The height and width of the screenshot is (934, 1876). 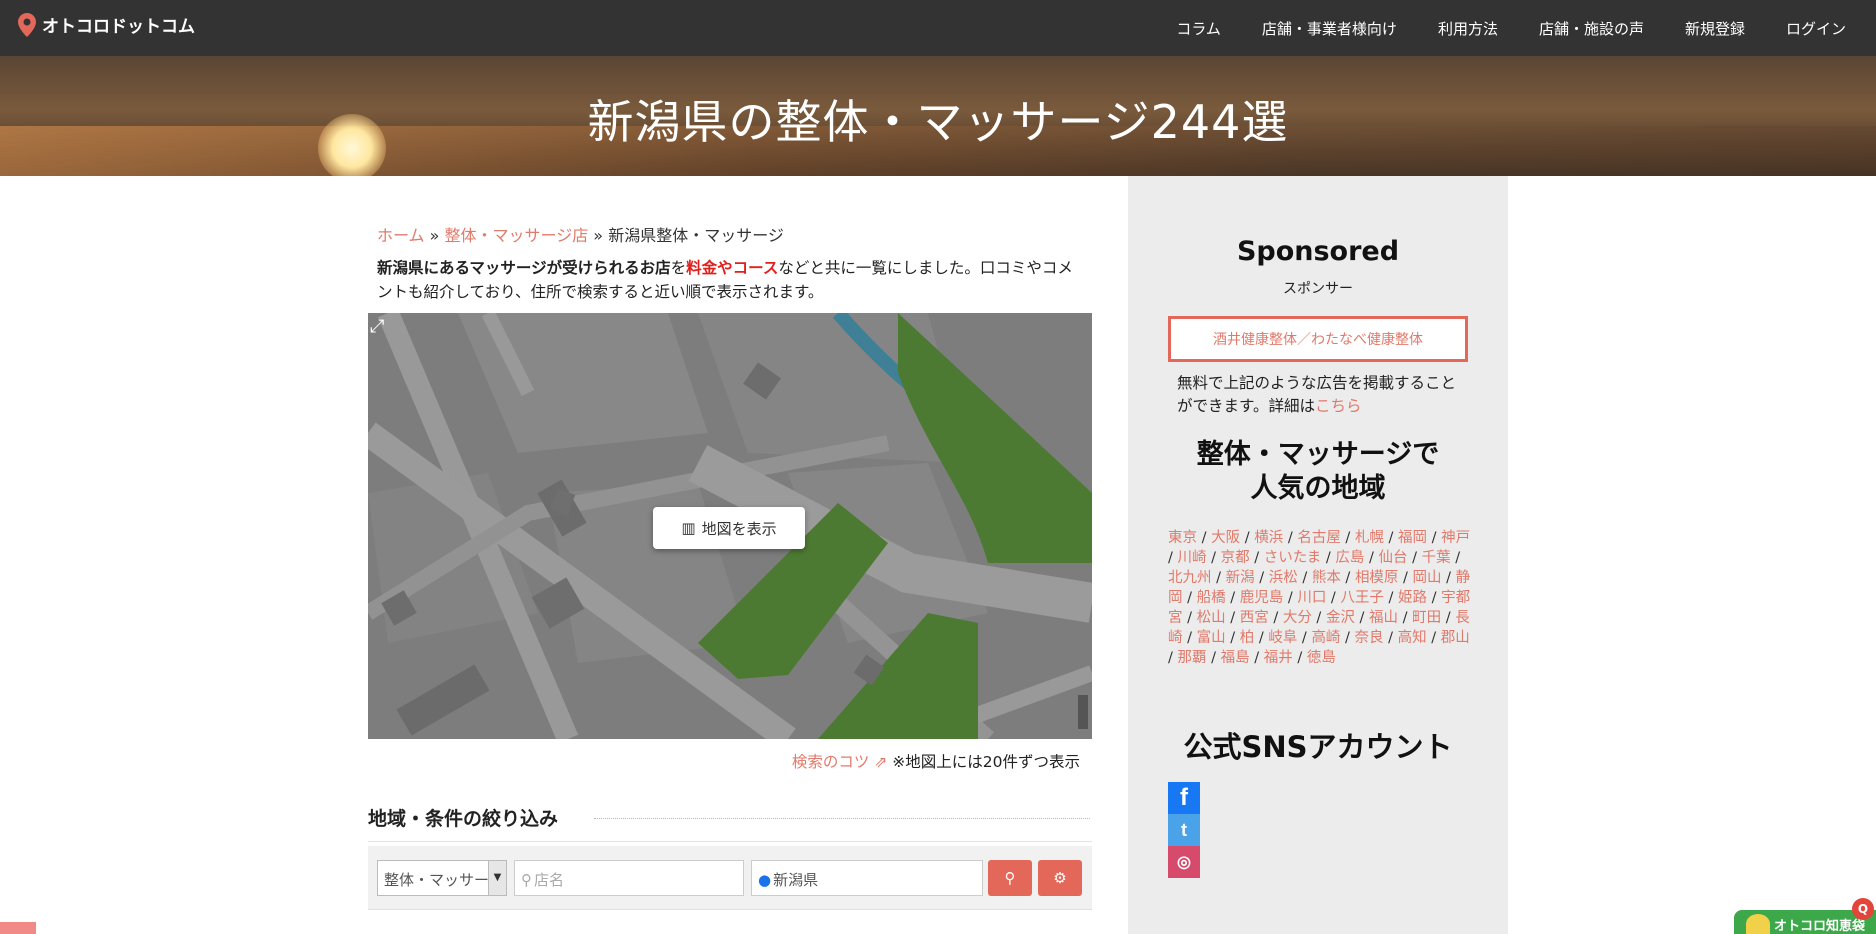 What do you see at coordinates (1225, 538) in the screenshot?
I see `region-link: 大阪` at bounding box center [1225, 538].